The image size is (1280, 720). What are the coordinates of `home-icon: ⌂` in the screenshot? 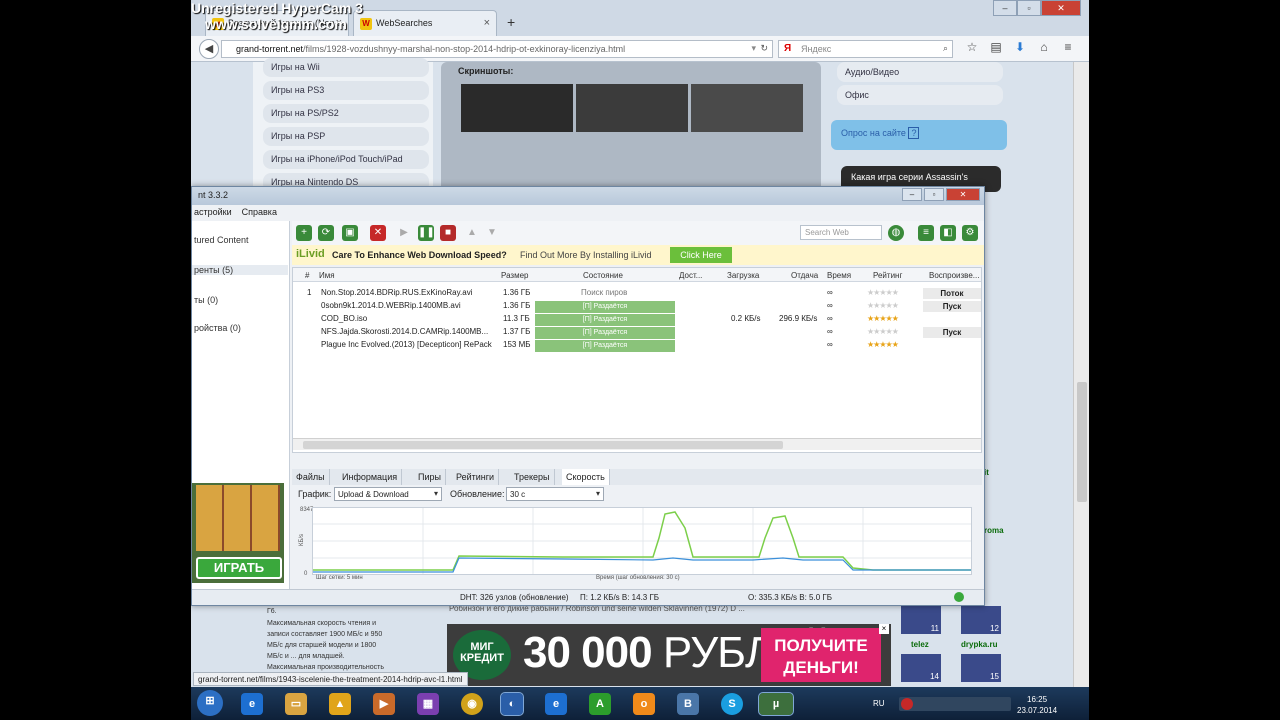 It's located at (1044, 47).